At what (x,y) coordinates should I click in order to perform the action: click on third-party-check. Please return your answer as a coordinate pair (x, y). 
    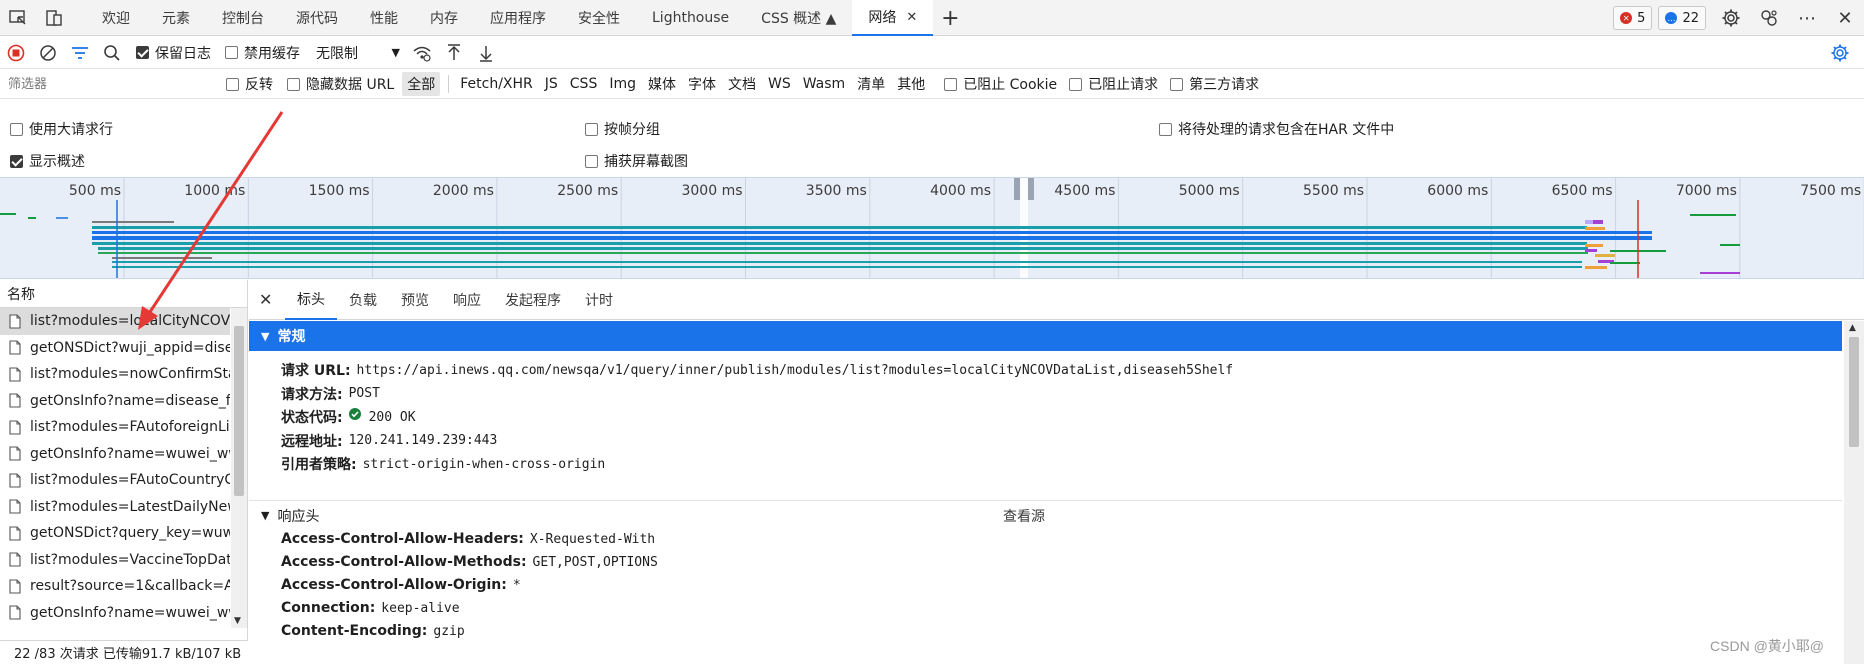
    Looking at the image, I should click on (1177, 84).